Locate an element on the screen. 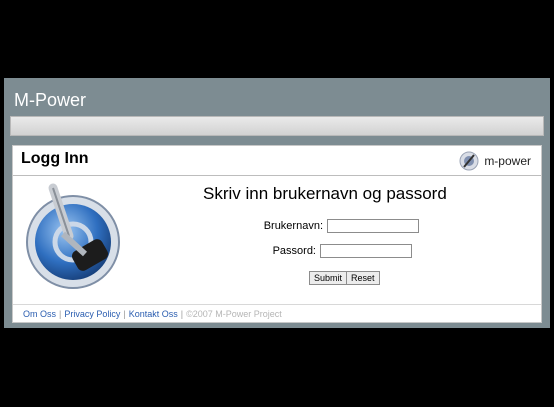  username-label: Brukernavn: is located at coordinates (293, 226).